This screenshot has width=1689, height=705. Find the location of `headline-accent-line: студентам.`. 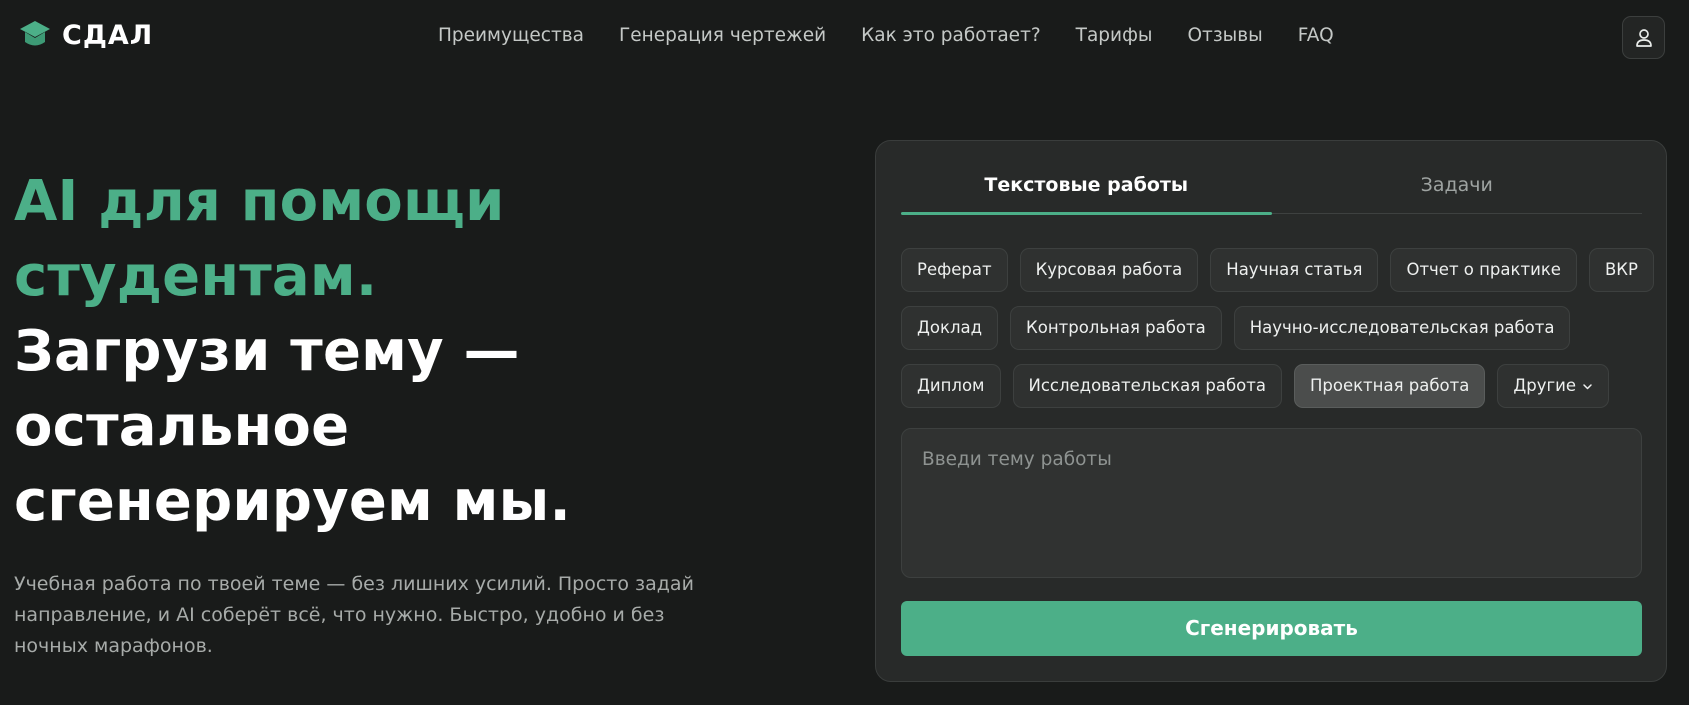

headline-accent-line: студентам. is located at coordinates (196, 276).